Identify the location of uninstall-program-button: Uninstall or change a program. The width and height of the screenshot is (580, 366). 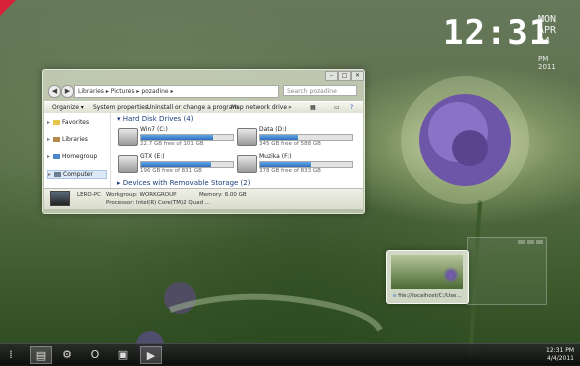
(192, 107).